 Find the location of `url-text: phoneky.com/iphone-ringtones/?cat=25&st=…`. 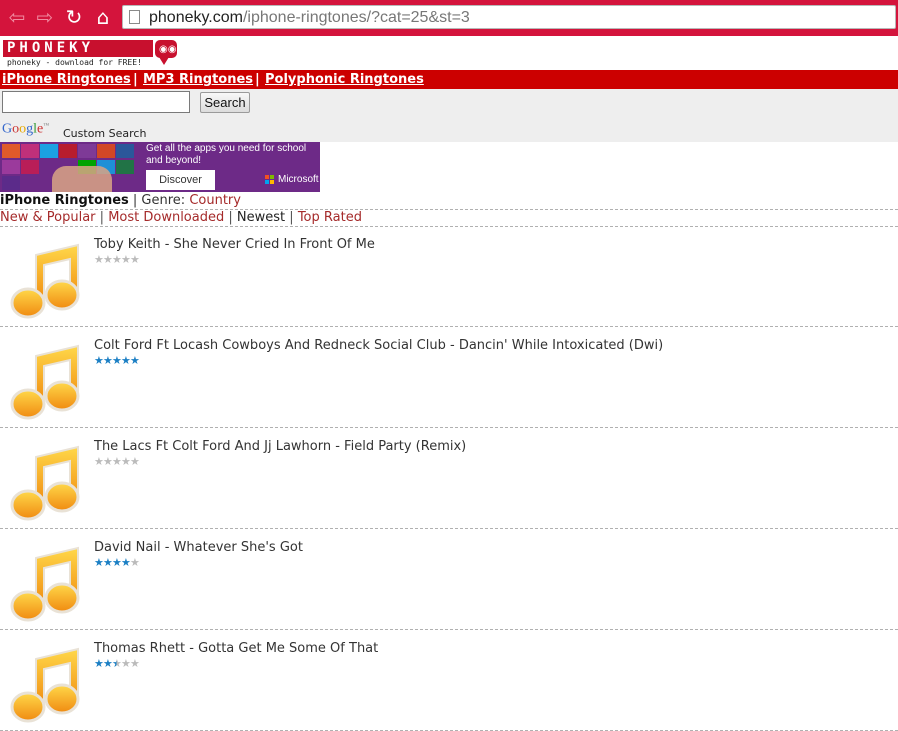

url-text: phoneky.com/iphone-ringtones/?cat=25&st=… is located at coordinates (309, 17).